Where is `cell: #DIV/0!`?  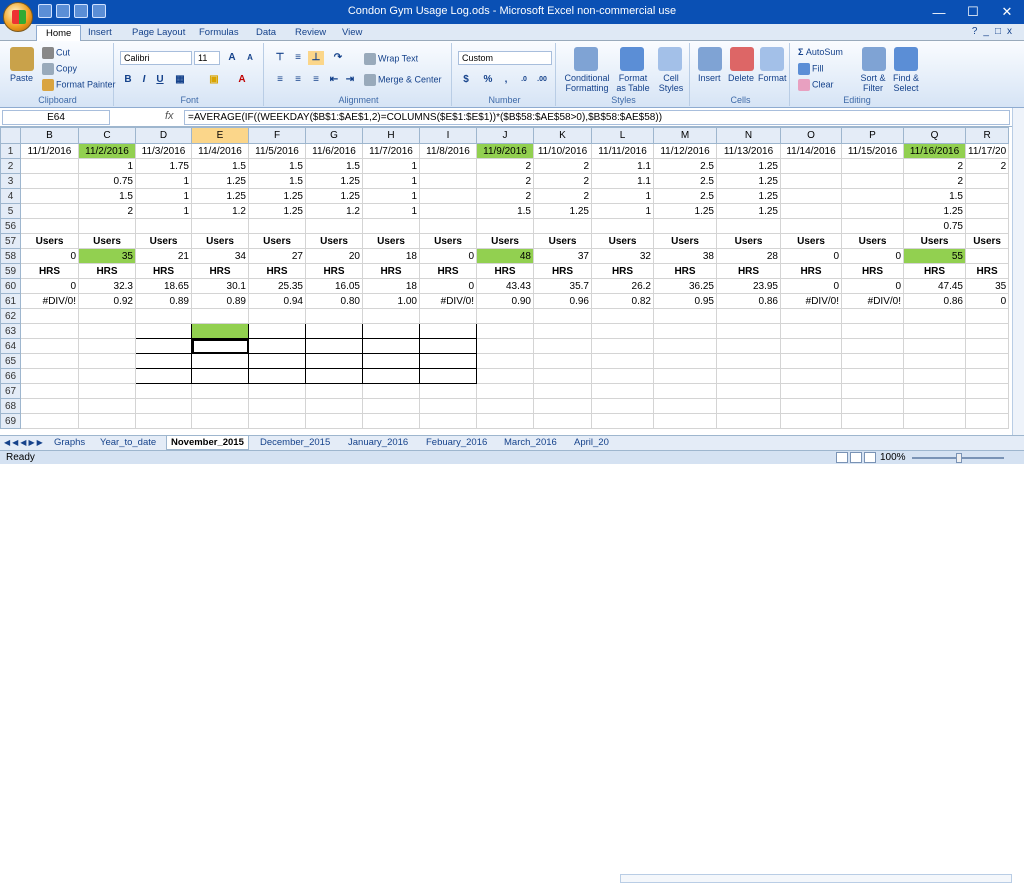
cell: #DIV/0! is located at coordinates (811, 301).